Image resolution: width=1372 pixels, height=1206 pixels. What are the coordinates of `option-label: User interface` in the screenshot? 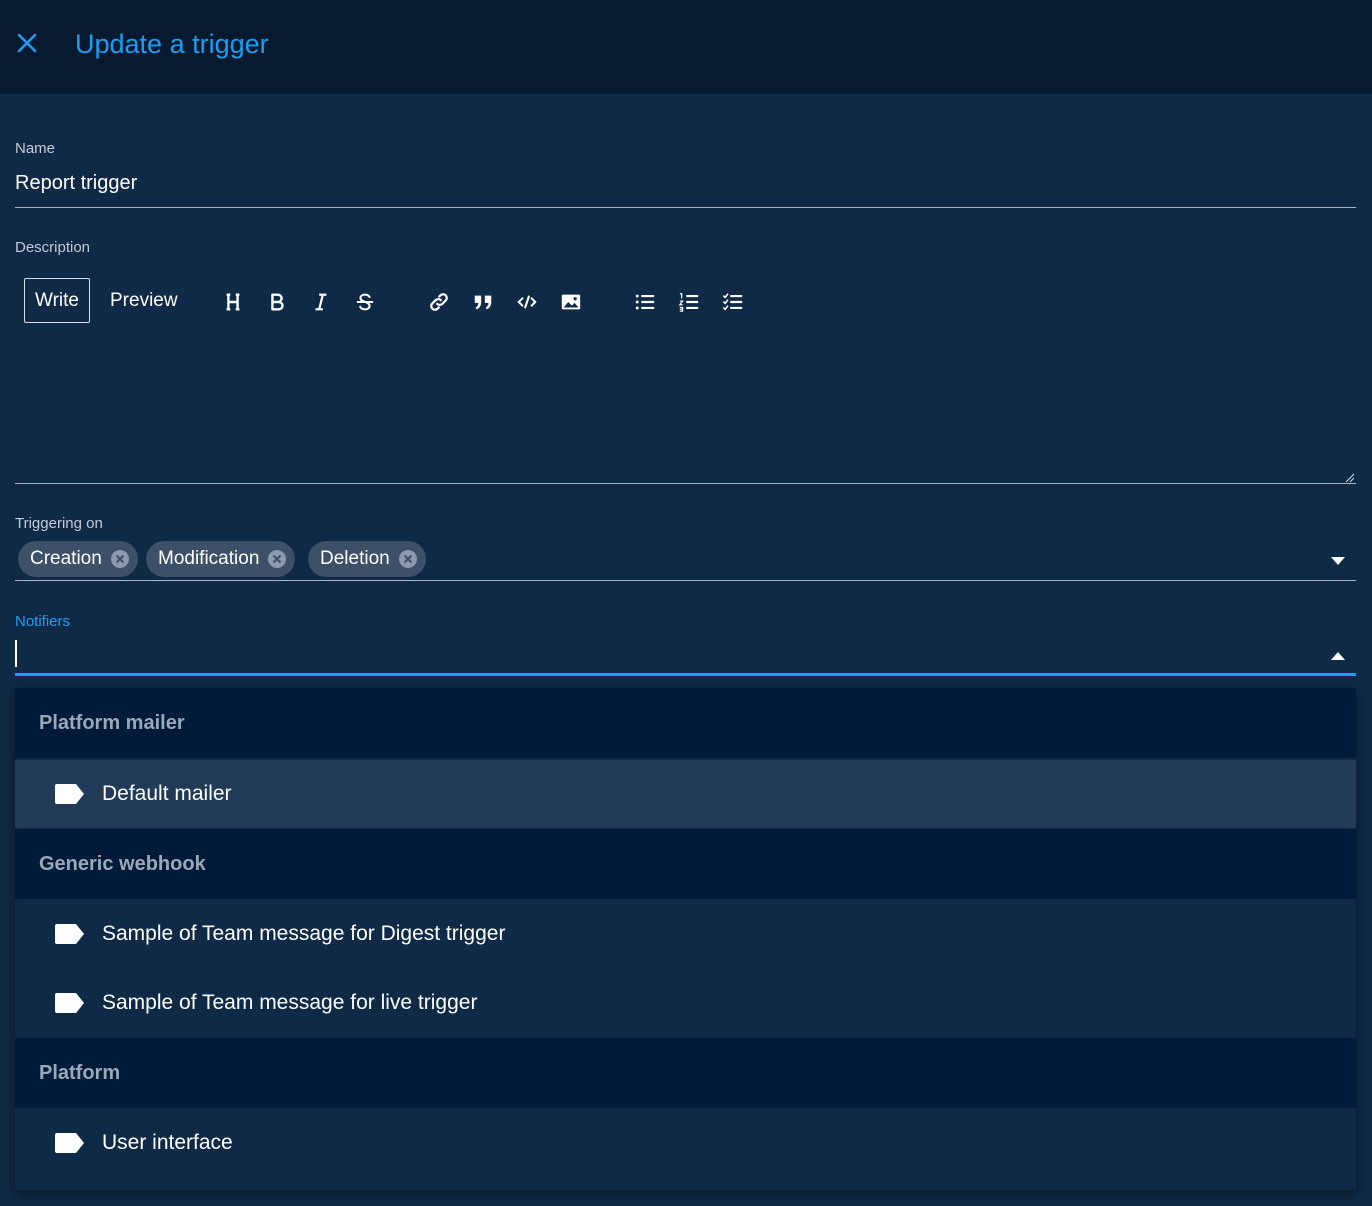 It's located at (167, 1142).